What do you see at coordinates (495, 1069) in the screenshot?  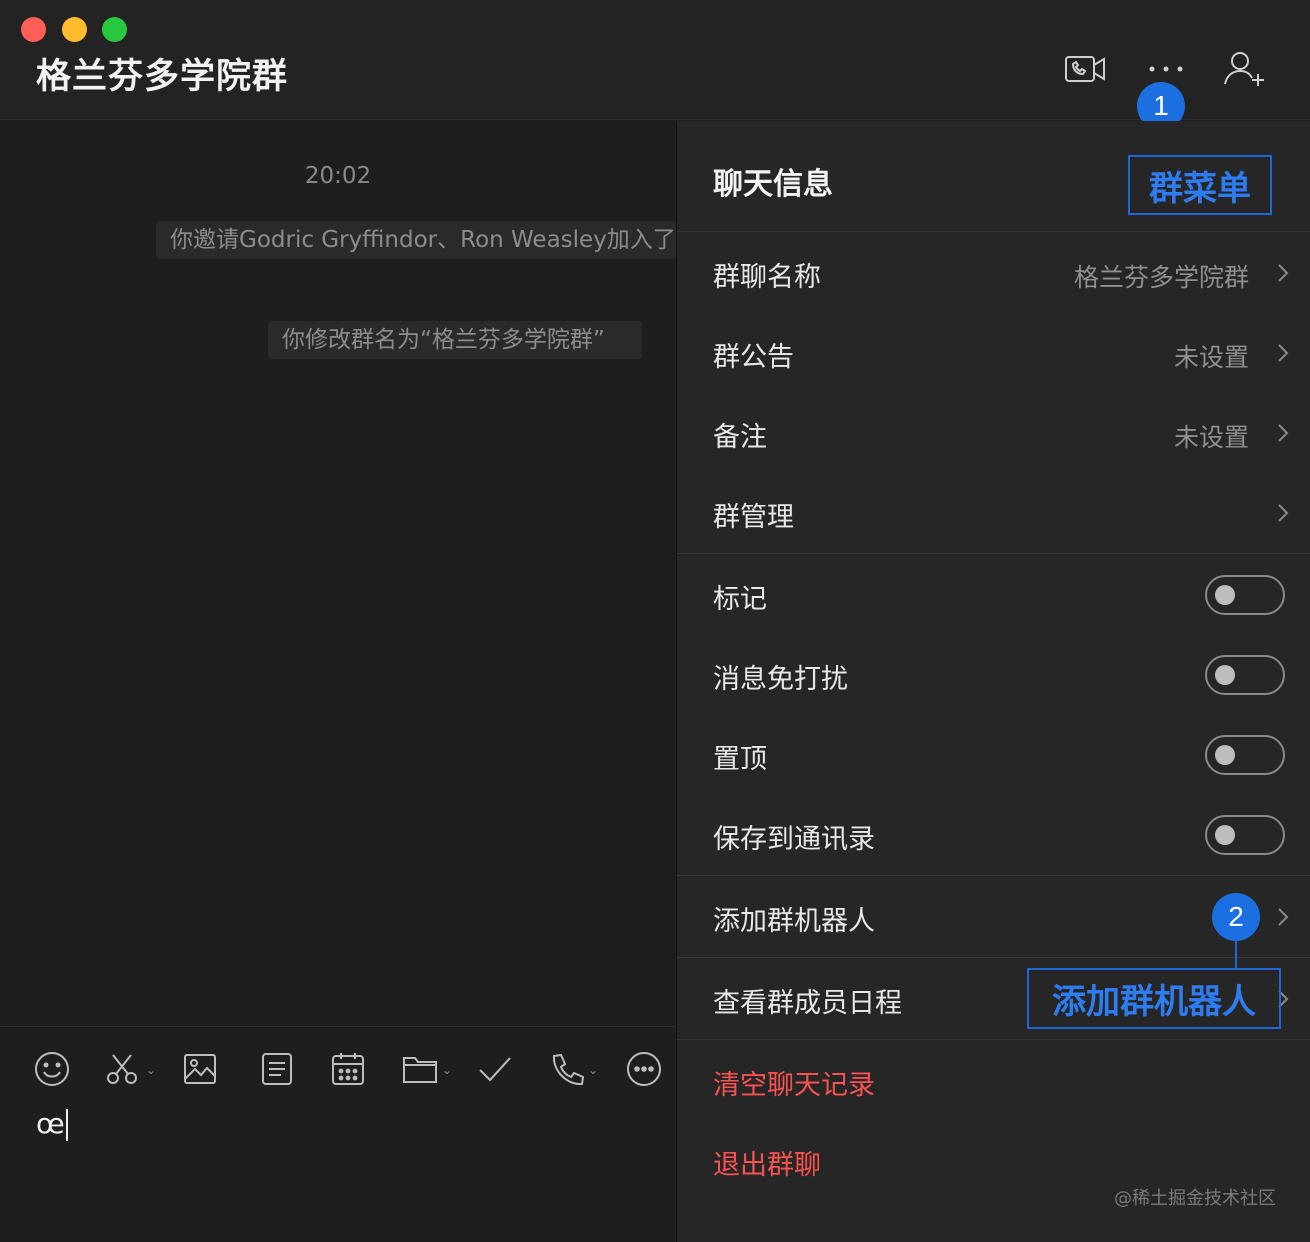 I see `check-icon` at bounding box center [495, 1069].